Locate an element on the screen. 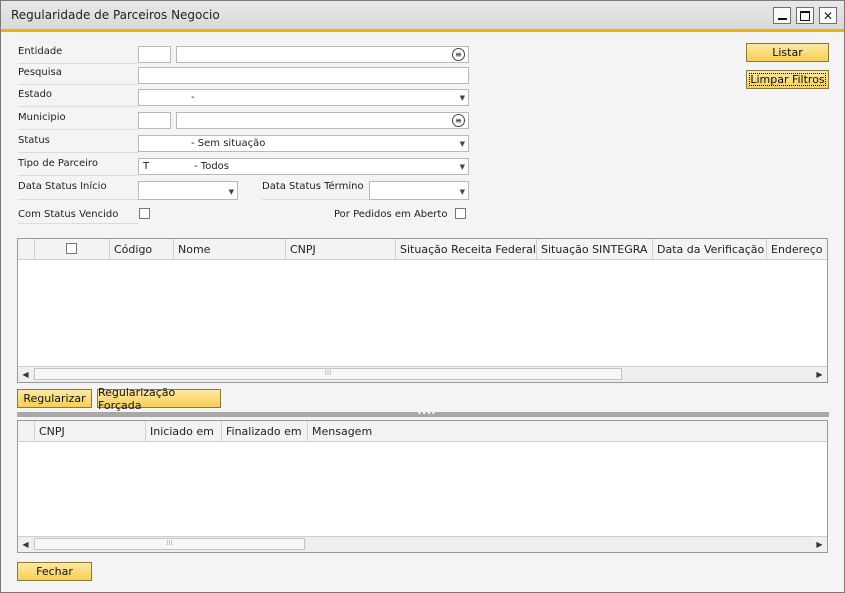  fechar-button: Fechar is located at coordinates (54, 571).